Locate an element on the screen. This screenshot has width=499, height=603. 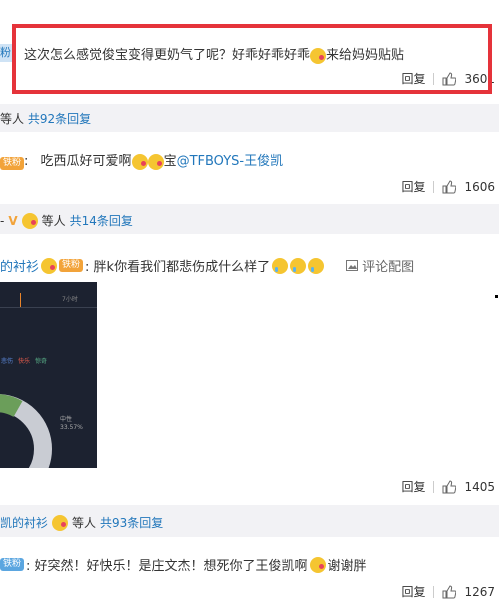
donut-chart is located at coordinates (26, 431).